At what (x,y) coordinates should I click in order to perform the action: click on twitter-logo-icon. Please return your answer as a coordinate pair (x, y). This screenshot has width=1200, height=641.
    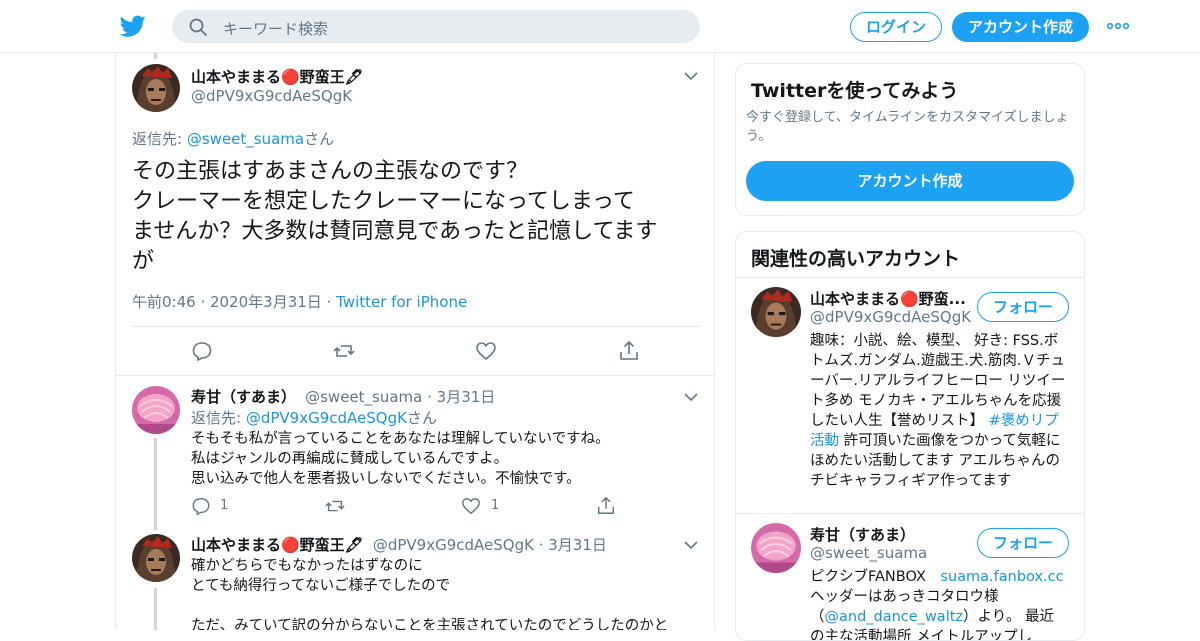
    Looking at the image, I should click on (133, 26).